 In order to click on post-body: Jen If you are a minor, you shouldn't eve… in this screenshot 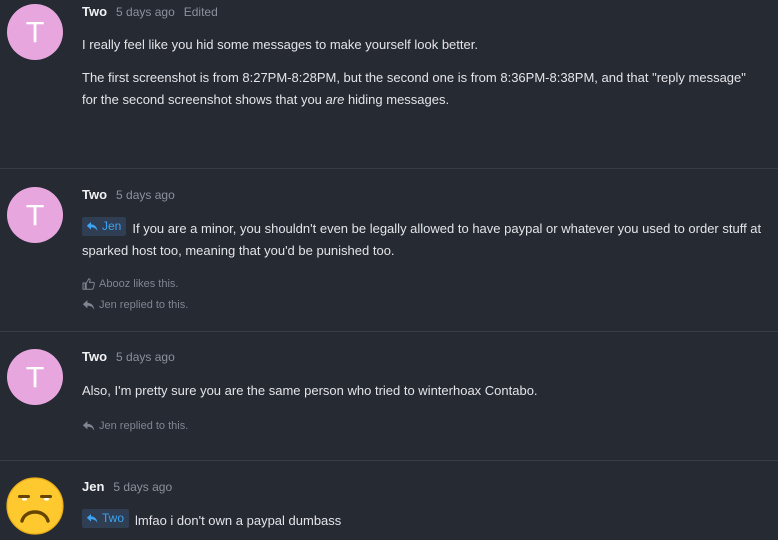, I will do `click(423, 239)`.